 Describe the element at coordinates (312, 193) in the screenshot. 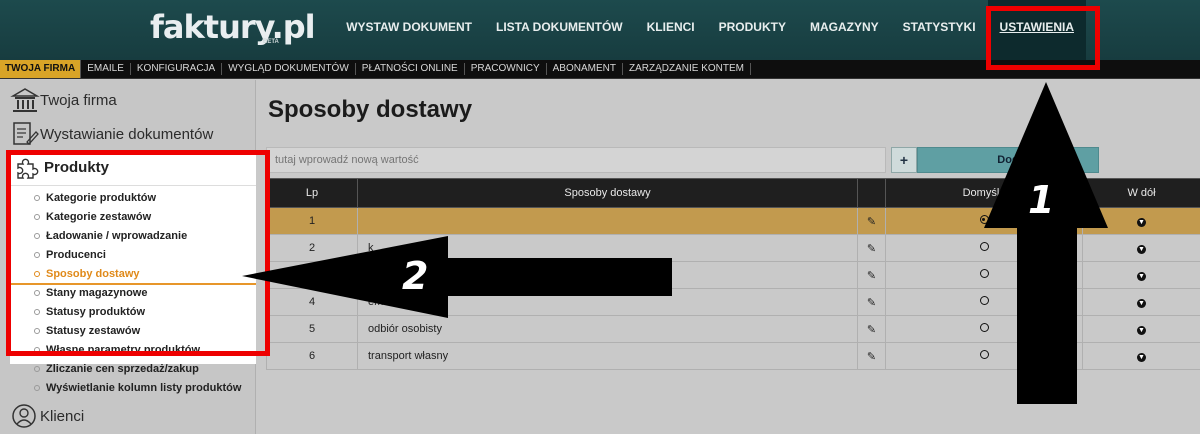

I see `column-header-lp: Lp` at that location.